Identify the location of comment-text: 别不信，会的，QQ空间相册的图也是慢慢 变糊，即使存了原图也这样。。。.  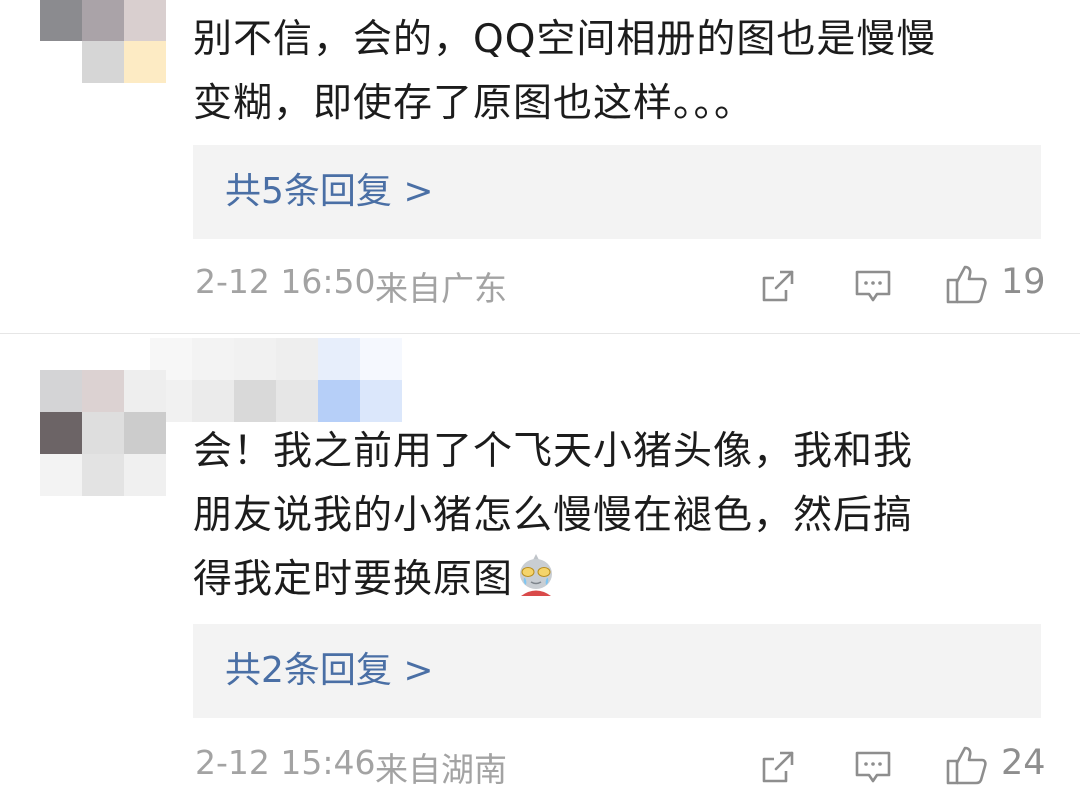
(623, 72).